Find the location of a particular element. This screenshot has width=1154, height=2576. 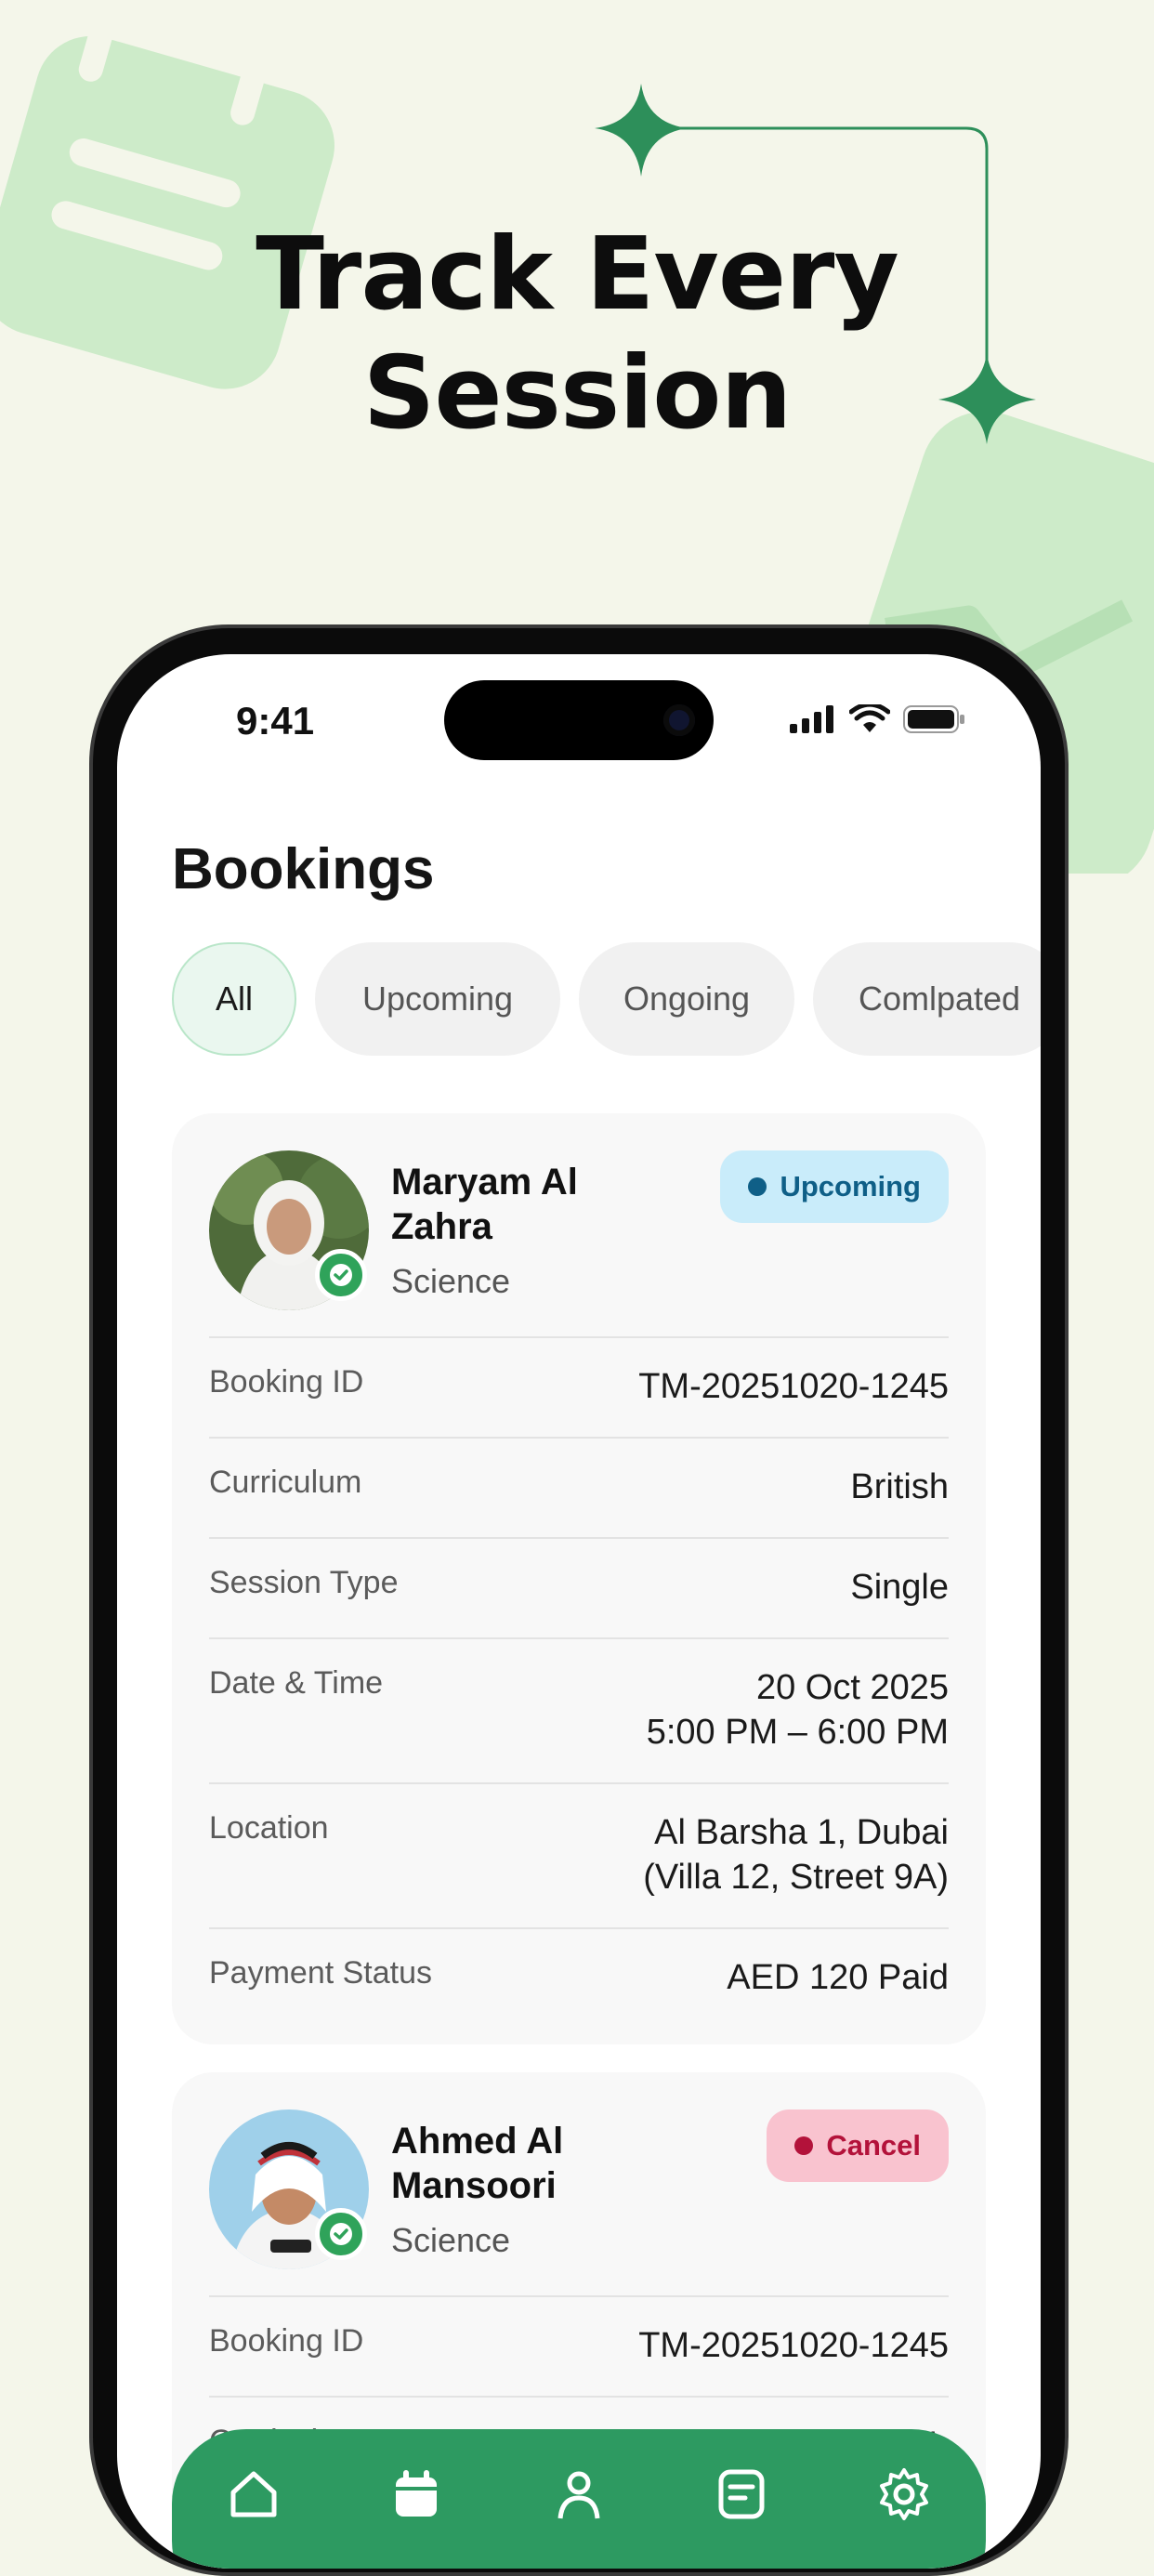

tab-upcoming: Upcoming is located at coordinates (438, 999).